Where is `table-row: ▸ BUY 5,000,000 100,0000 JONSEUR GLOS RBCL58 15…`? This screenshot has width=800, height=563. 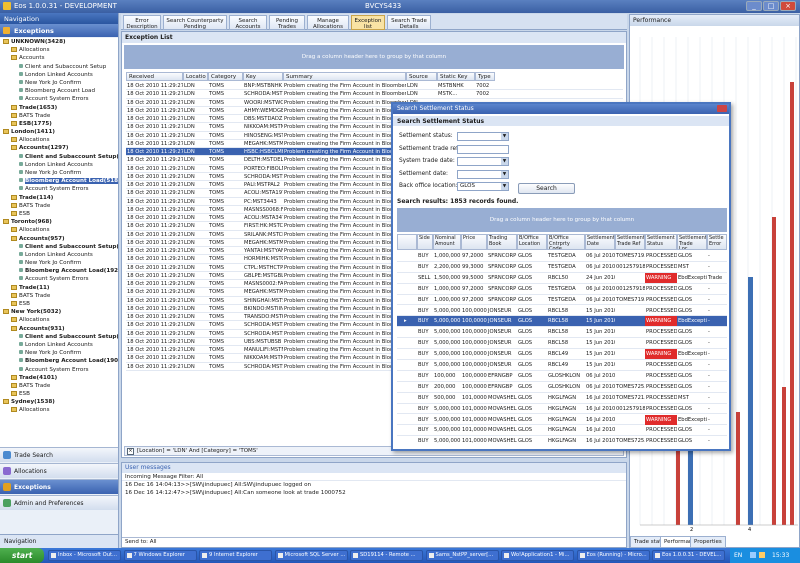
table-row: ▸ BUY 5,000,000 100,0000 JONSEUR GLOS RBCL58 15… is located at coordinates (562, 322).